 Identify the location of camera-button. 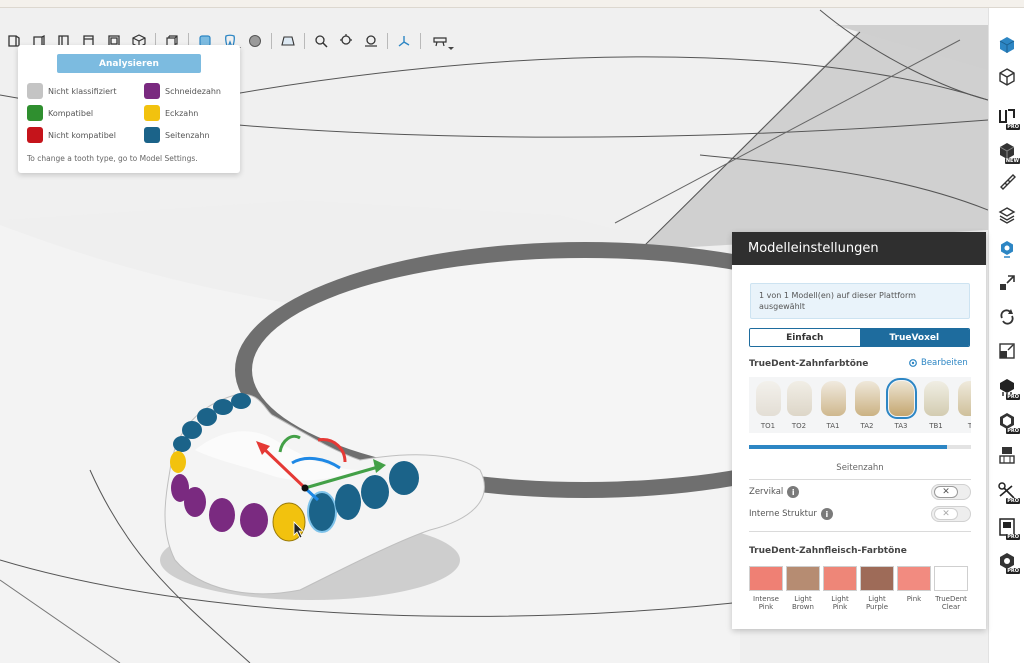
(440, 41).